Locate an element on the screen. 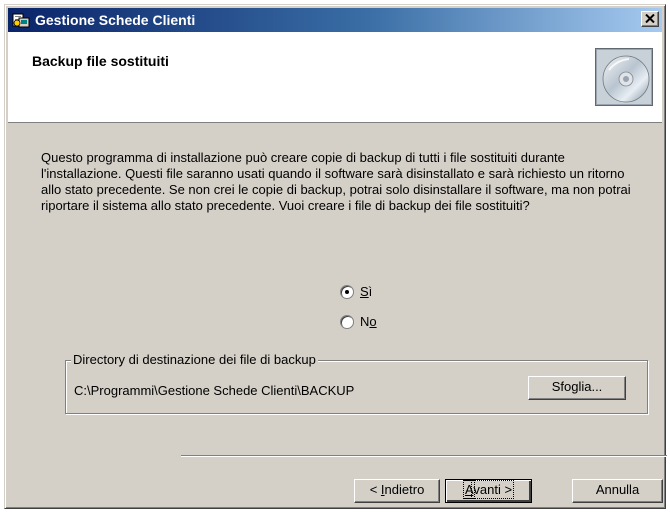 This screenshot has height=513, width=670. footer-separator is located at coordinates (424, 456).